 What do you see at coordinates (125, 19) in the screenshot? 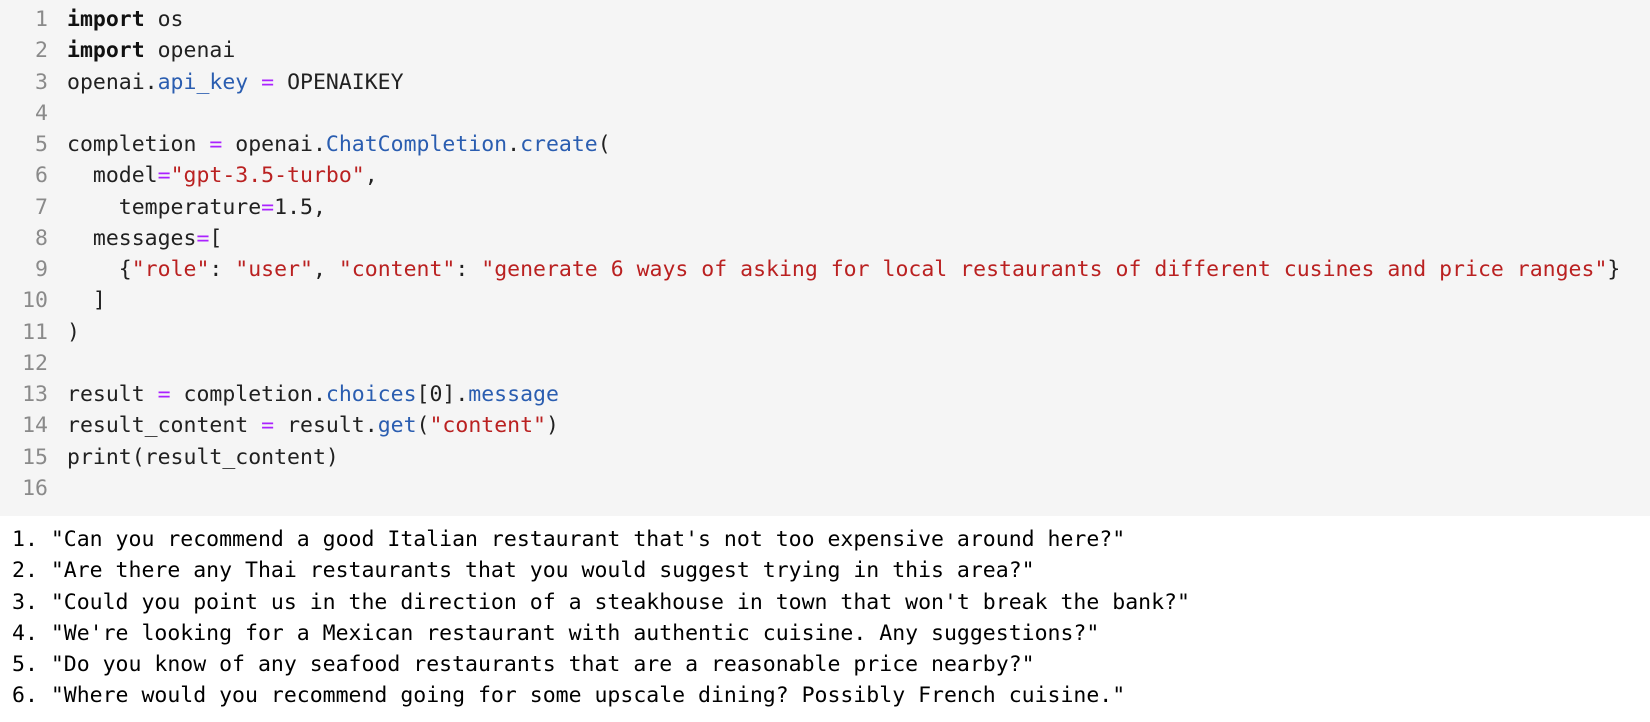
I see `code-text: import os` at bounding box center [125, 19].